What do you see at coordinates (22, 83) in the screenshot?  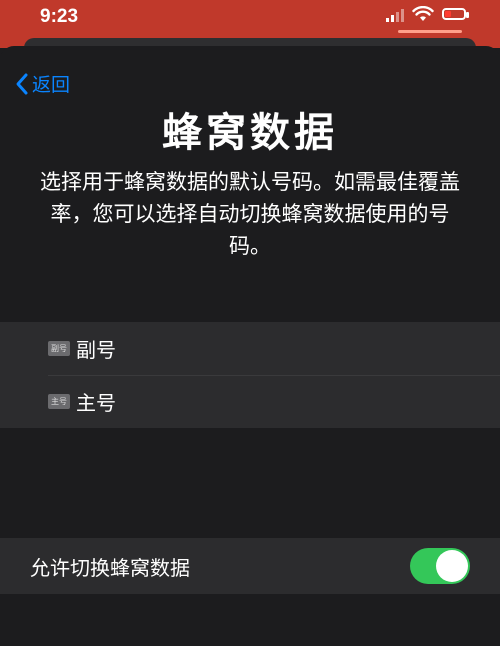 I see `chevron-left-icon` at bounding box center [22, 83].